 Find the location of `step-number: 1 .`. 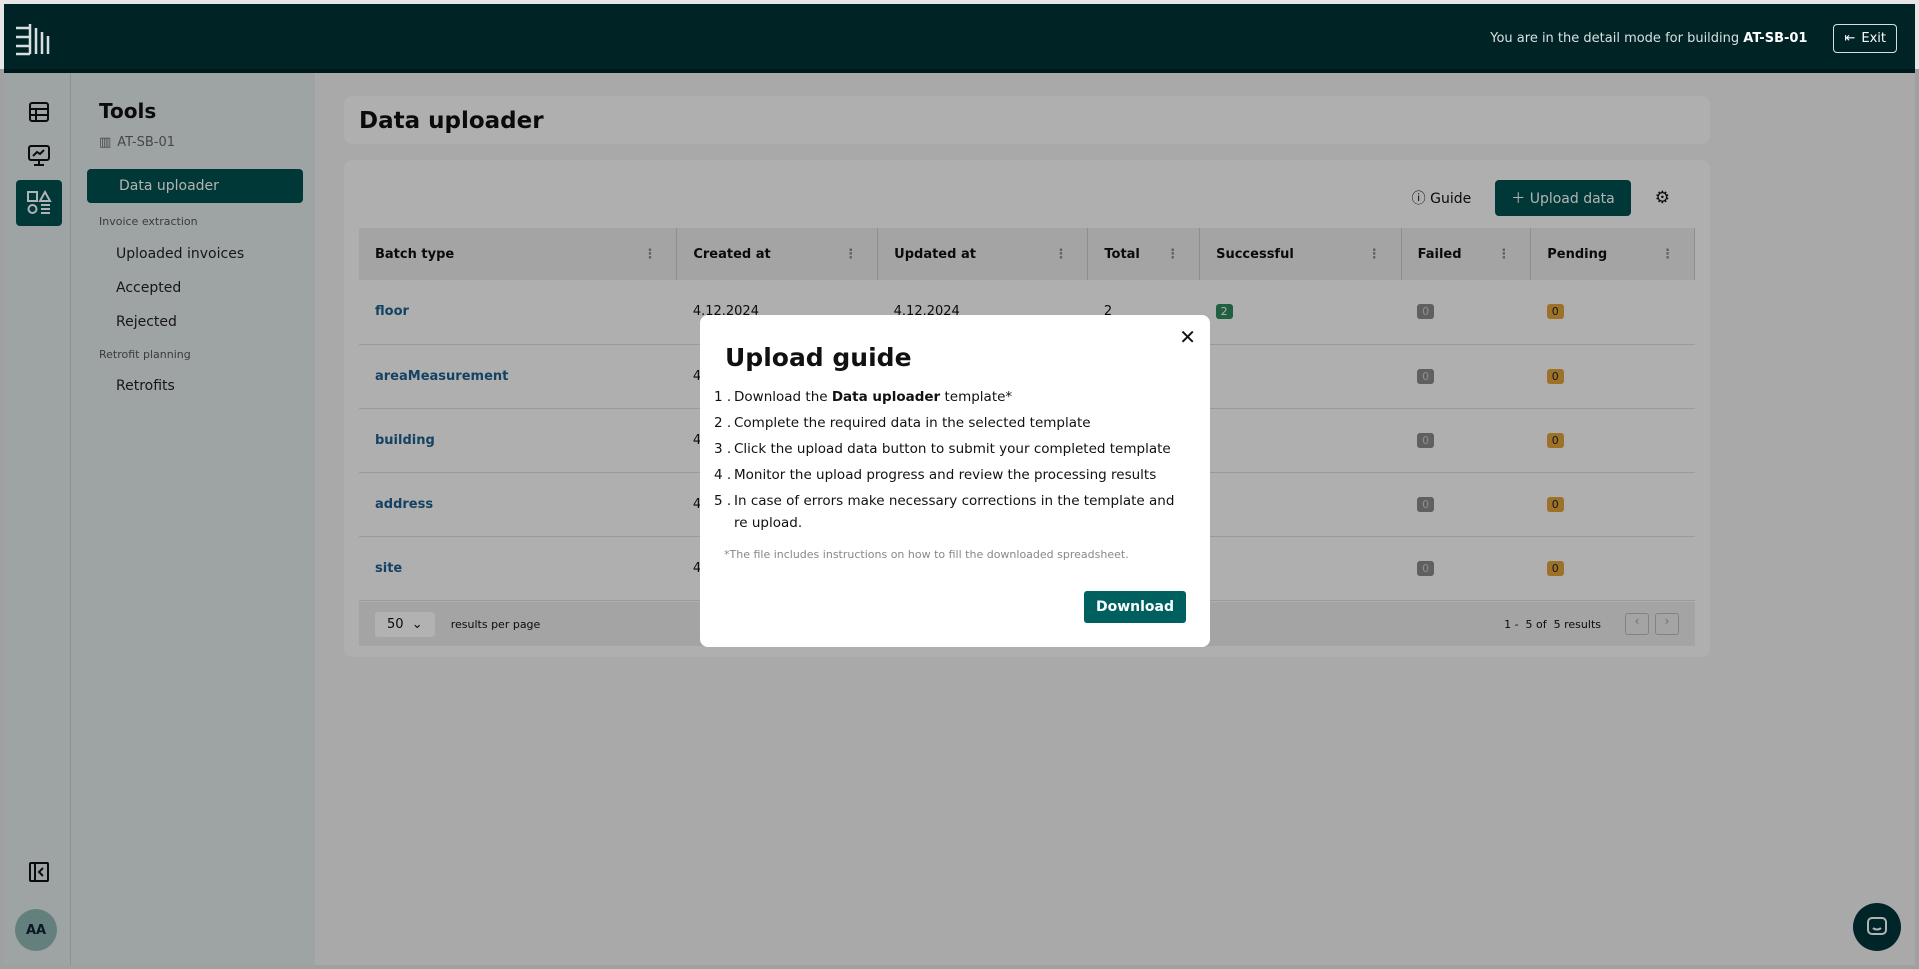

step-number: 1 . is located at coordinates (723, 397).